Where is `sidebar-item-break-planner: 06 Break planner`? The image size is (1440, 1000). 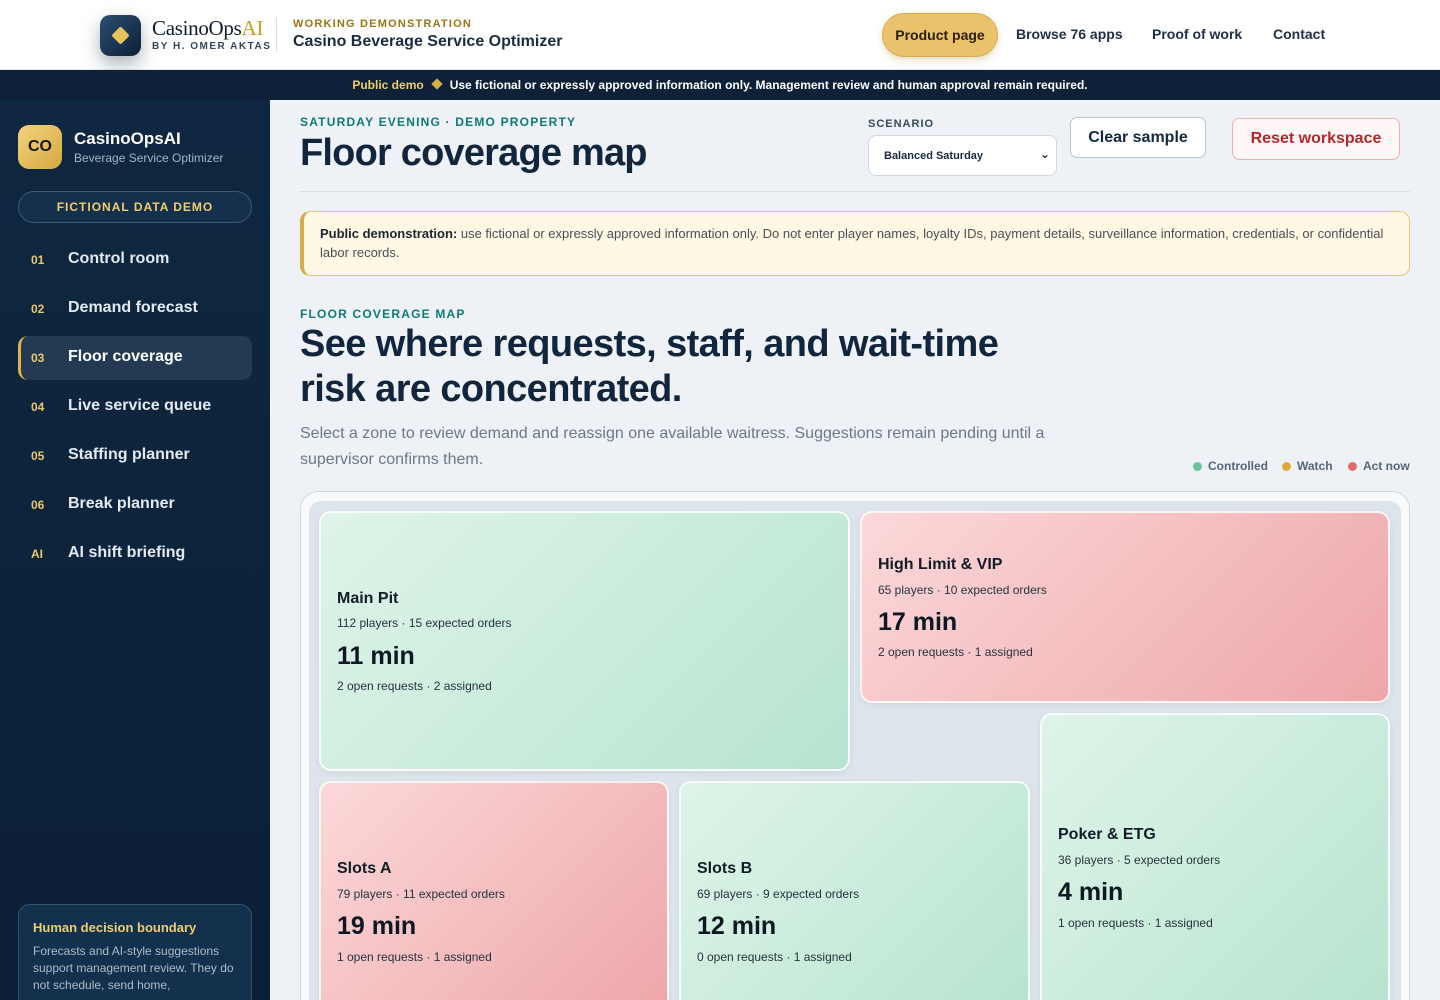 sidebar-item-break-planner: 06 Break planner is located at coordinates (135, 505).